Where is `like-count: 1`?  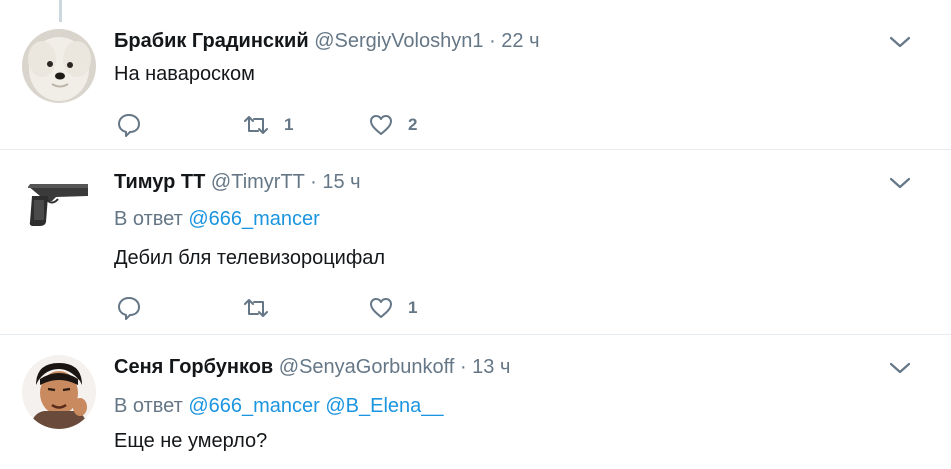 like-count: 1 is located at coordinates (413, 307).